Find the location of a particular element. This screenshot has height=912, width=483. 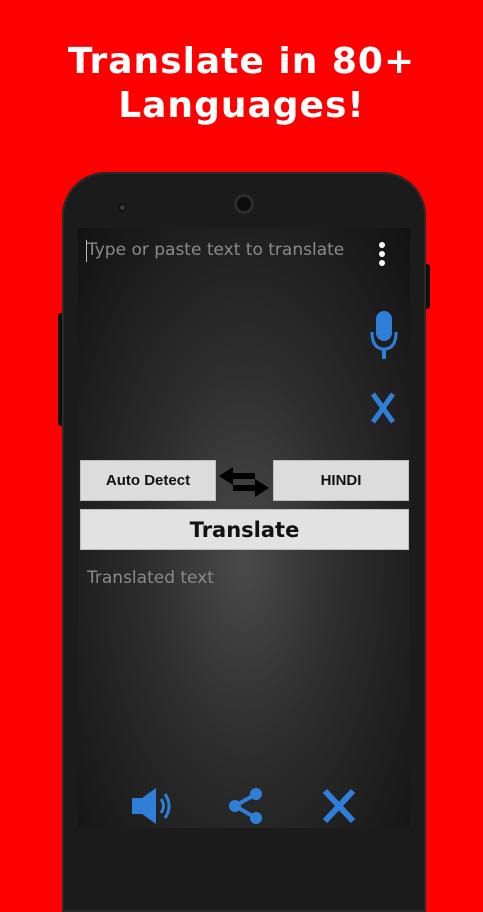

headline-line-2: Languages! is located at coordinates (241, 105).